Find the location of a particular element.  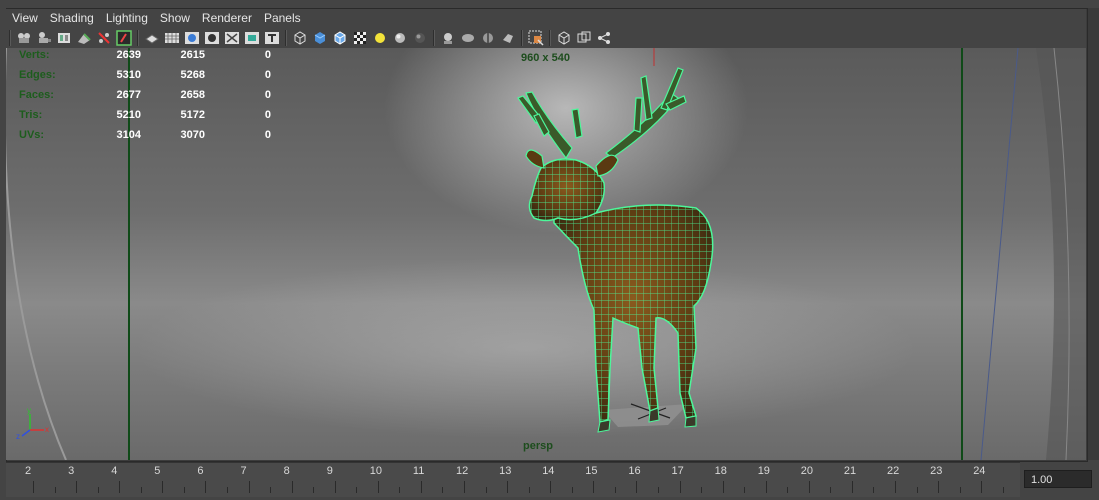

menu-lighting: Lighting is located at coordinates (127, 18).